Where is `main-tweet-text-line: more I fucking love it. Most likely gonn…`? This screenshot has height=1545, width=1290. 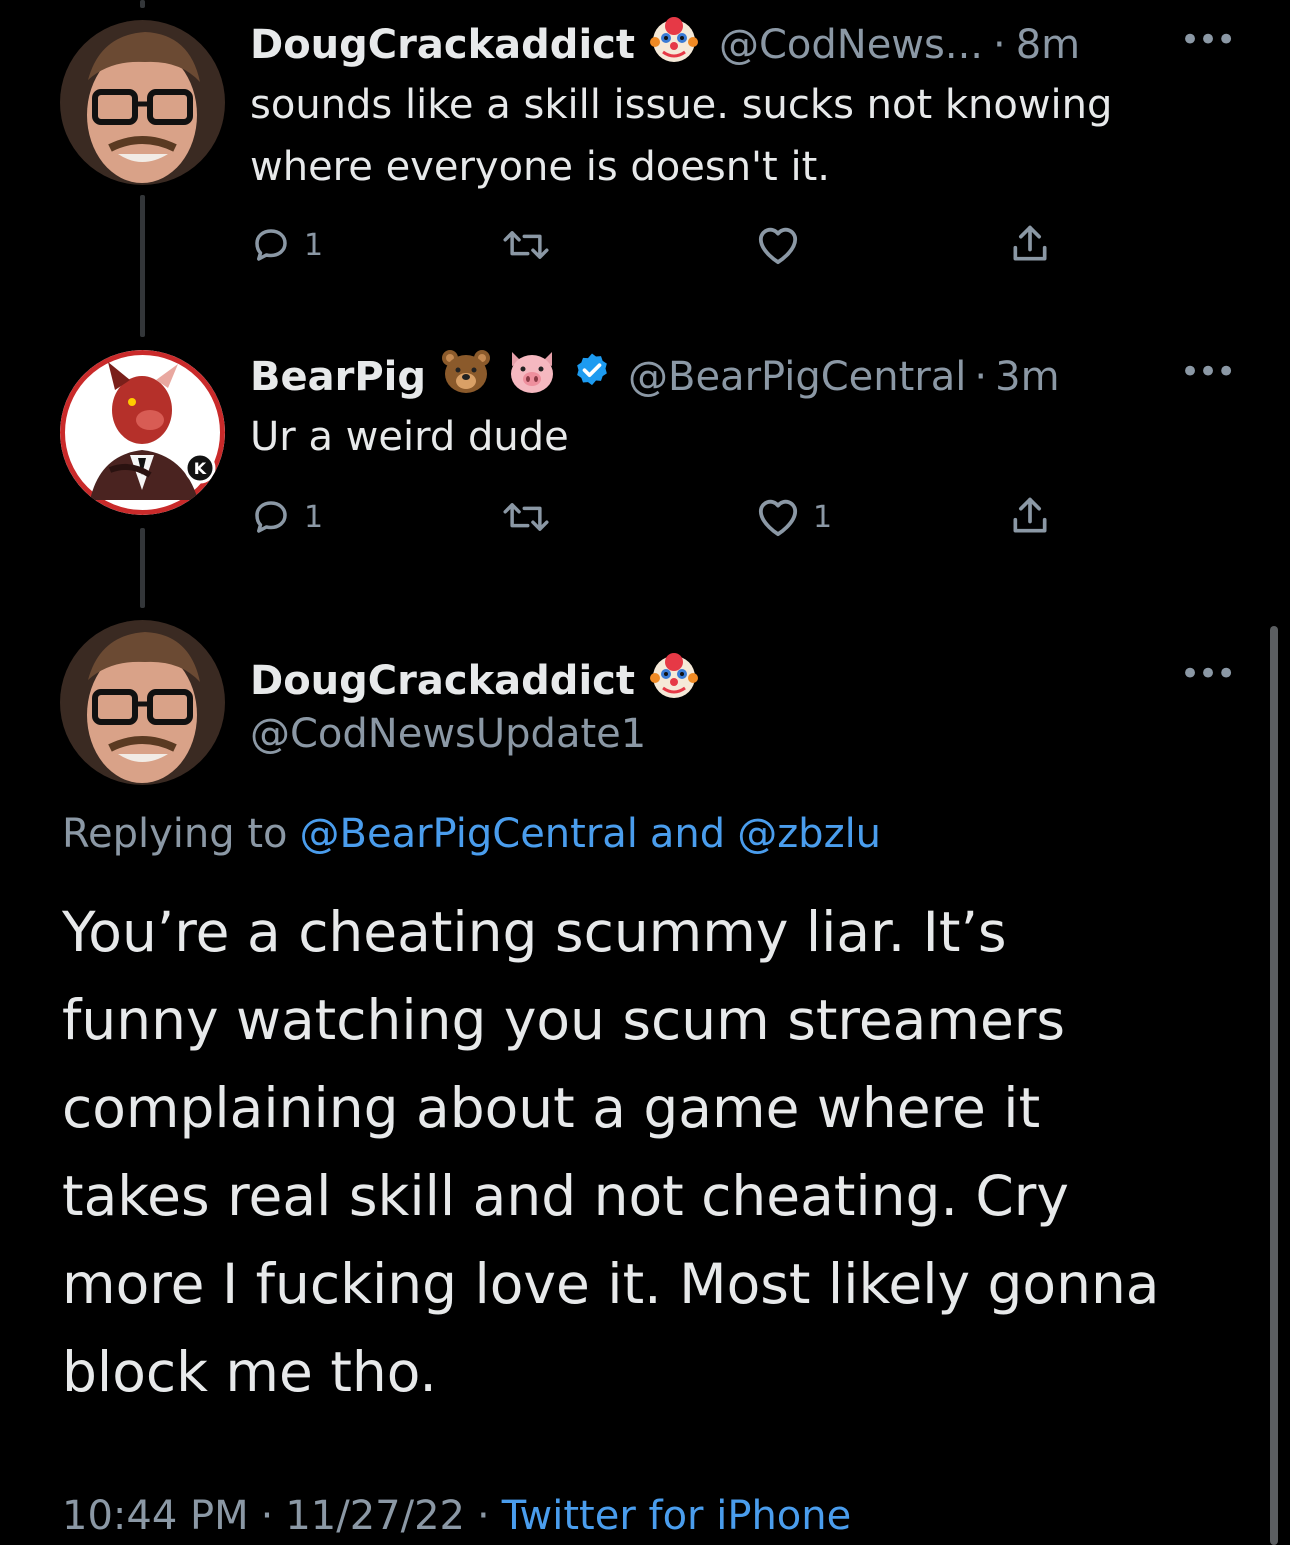 main-tweet-text-line: more I fucking love it. Most likely gonn… is located at coordinates (611, 1284).